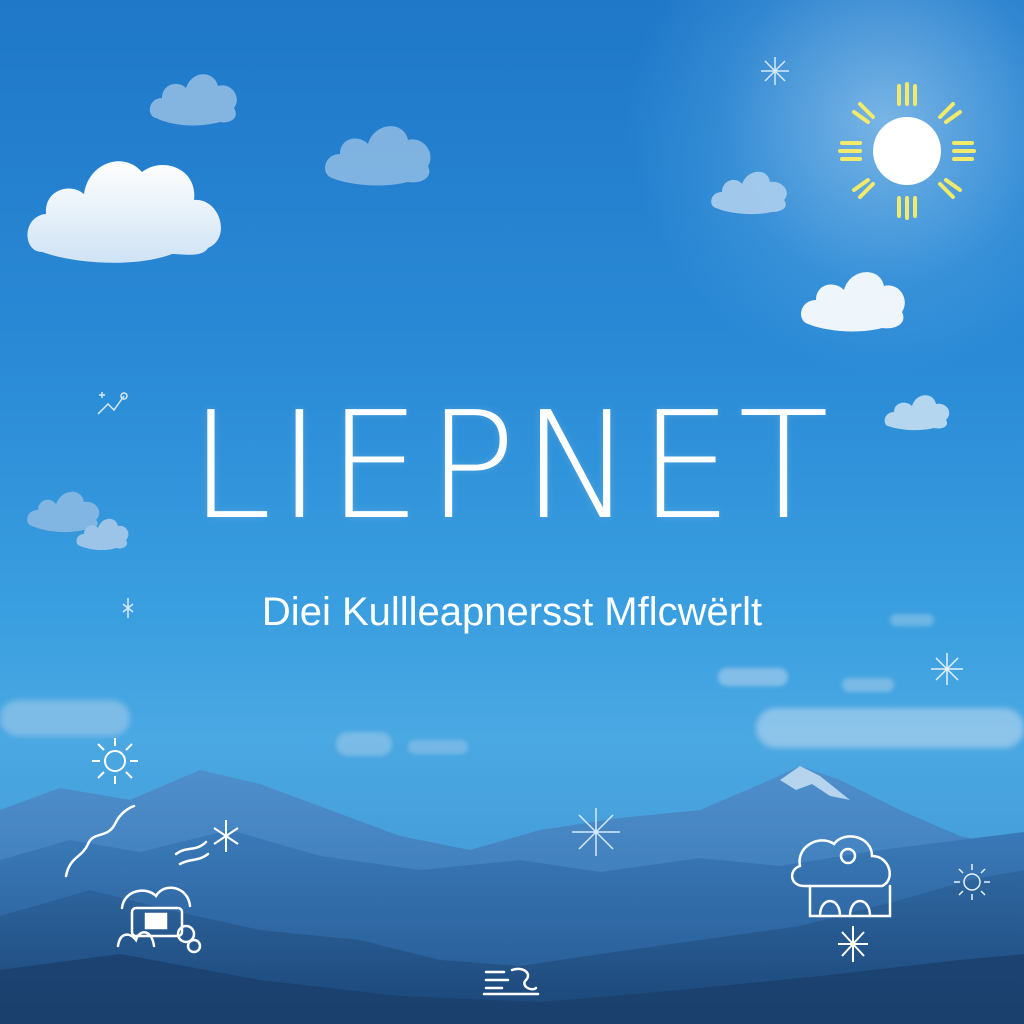 The image size is (1024, 1024). Describe the element at coordinates (512, 466) in the screenshot. I see `brand-title: LIEPNET` at that location.